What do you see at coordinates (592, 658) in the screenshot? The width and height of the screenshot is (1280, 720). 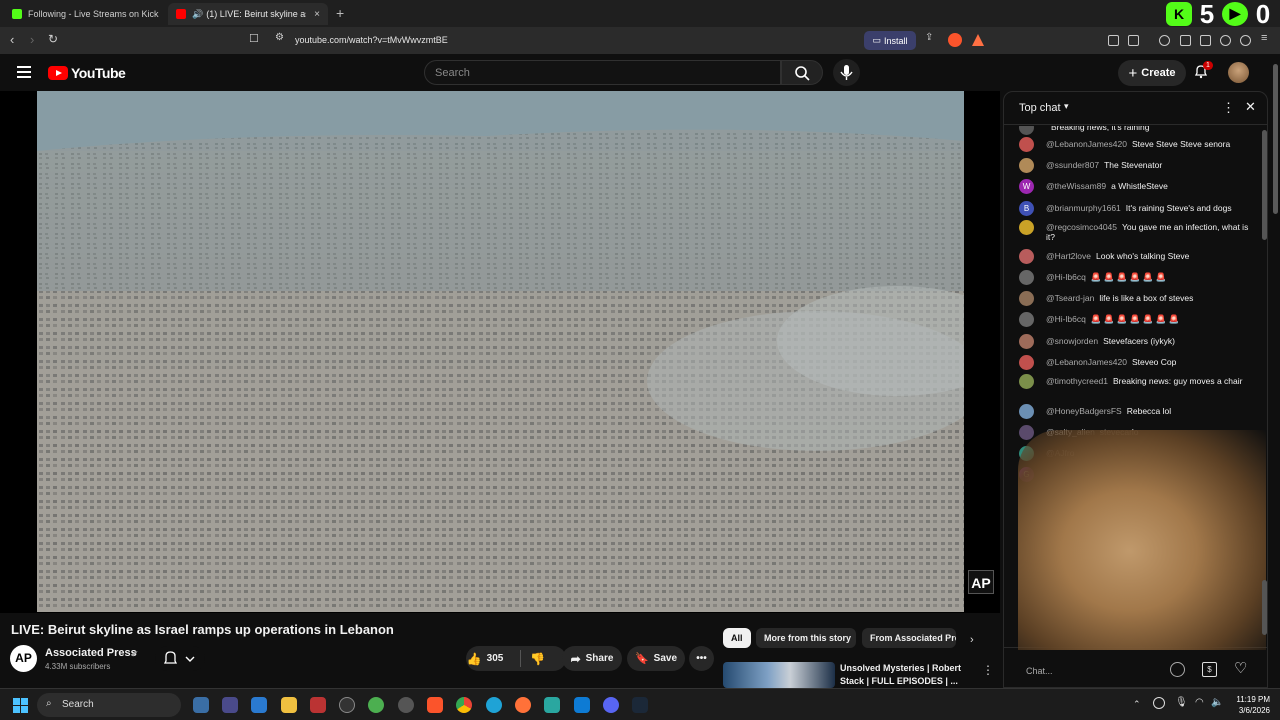 I see `share-button: ➦ Share` at bounding box center [592, 658].